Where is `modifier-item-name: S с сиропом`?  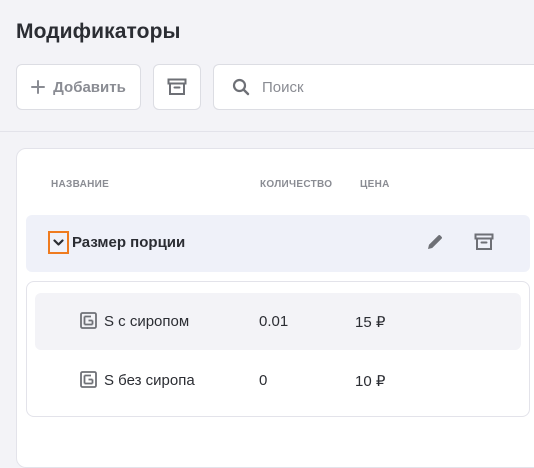
modifier-item-name: S с сиропом is located at coordinates (147, 321).